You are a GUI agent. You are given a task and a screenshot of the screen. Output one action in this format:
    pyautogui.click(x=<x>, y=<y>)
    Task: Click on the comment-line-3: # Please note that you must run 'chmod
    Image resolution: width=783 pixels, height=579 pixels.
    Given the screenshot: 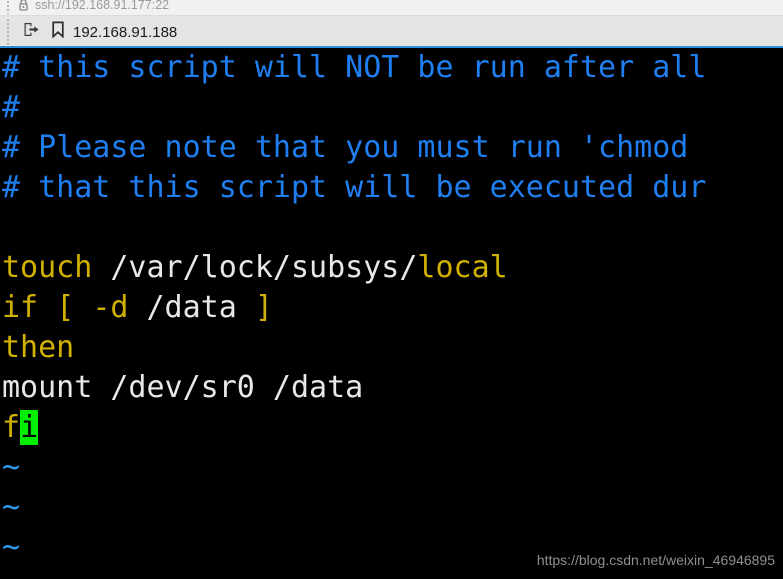 What is the action you would take?
    pyautogui.click(x=391, y=148)
    